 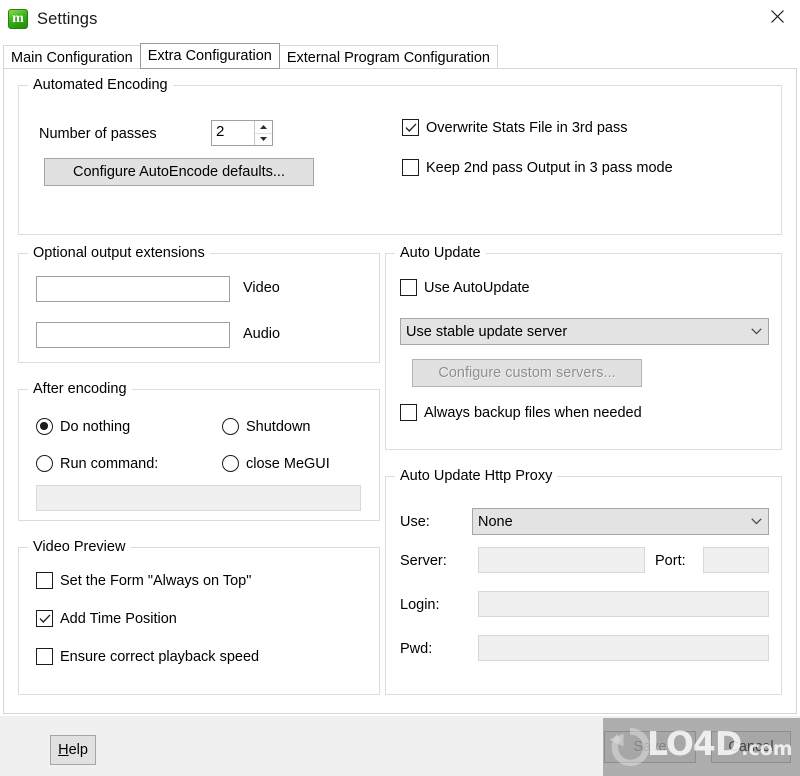 I want to click on proxy-pwd-label: Pwd:, so click(x=416, y=649).